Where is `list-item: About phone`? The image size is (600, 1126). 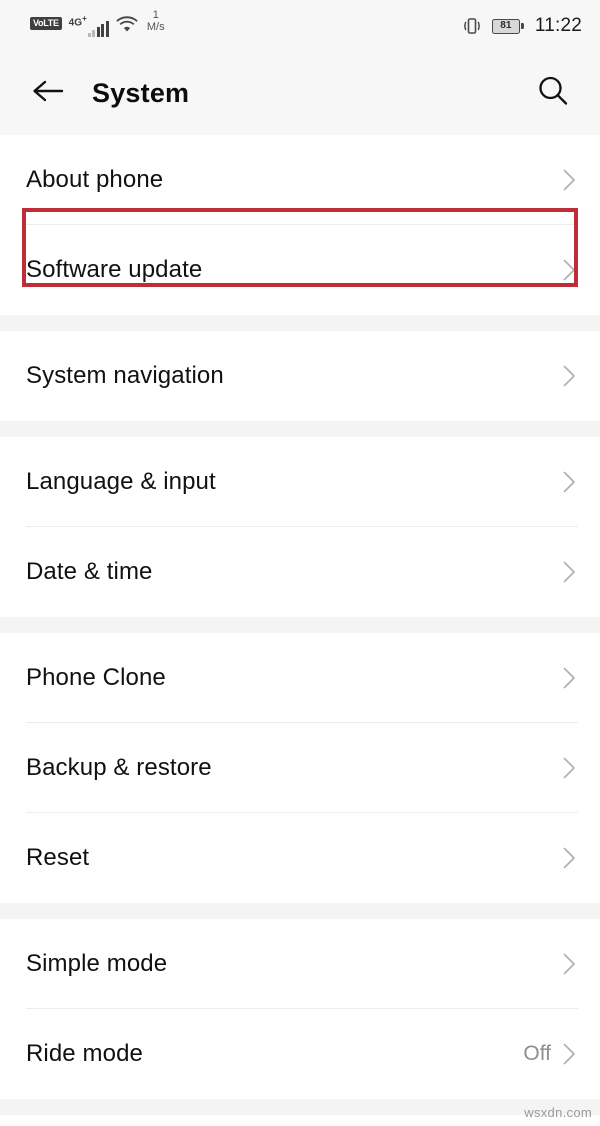
list-item: About phone is located at coordinates (300, 180).